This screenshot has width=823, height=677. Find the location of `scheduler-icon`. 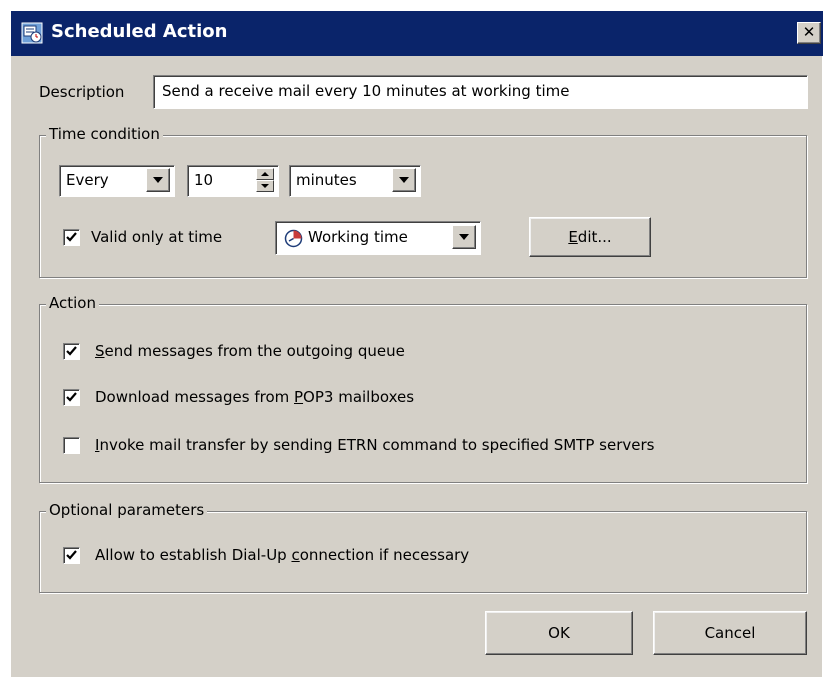

scheduler-icon is located at coordinates (32, 33).